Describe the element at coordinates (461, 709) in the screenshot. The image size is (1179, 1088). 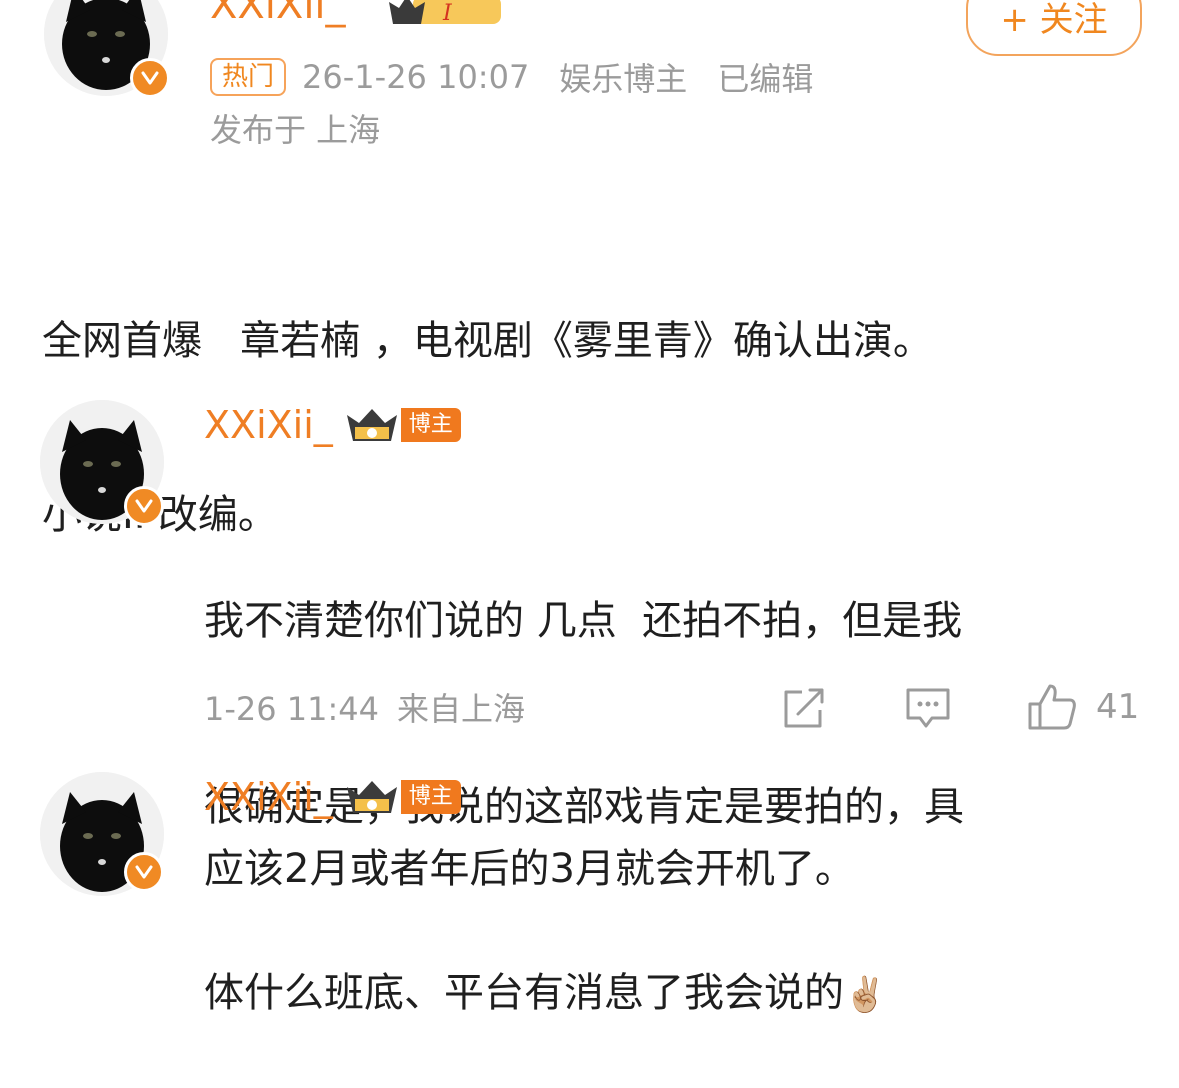
I see `comment-source: 来自上海` at that location.